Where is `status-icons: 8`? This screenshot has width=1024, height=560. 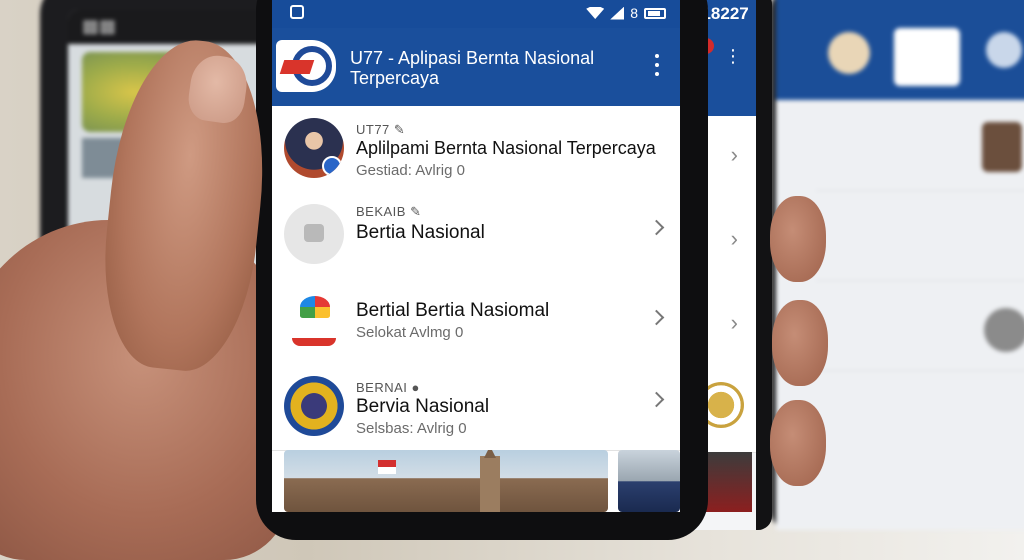
status-icons: 8 is located at coordinates (626, 13).